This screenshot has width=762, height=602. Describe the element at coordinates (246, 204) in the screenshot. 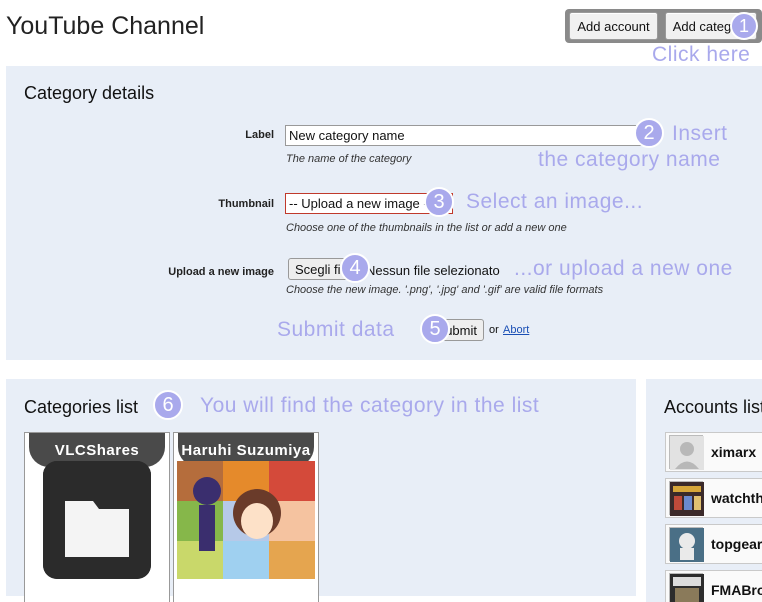

I see `thumbnail-field-label: Thumbnail` at that location.